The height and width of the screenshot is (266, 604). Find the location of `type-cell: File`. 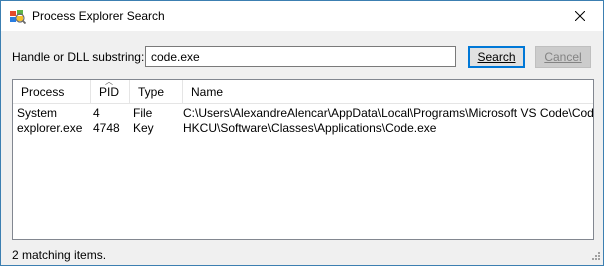

type-cell: File is located at coordinates (143, 113).